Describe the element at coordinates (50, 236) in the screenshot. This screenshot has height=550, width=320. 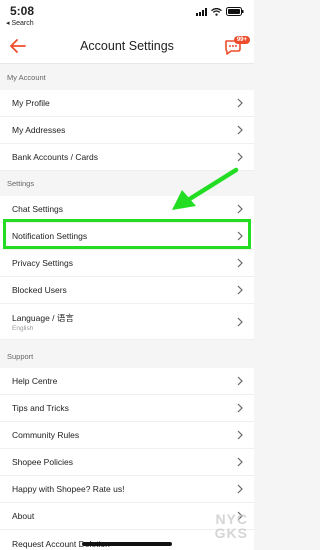
I see `menu-item-label: Notification Settings` at that location.